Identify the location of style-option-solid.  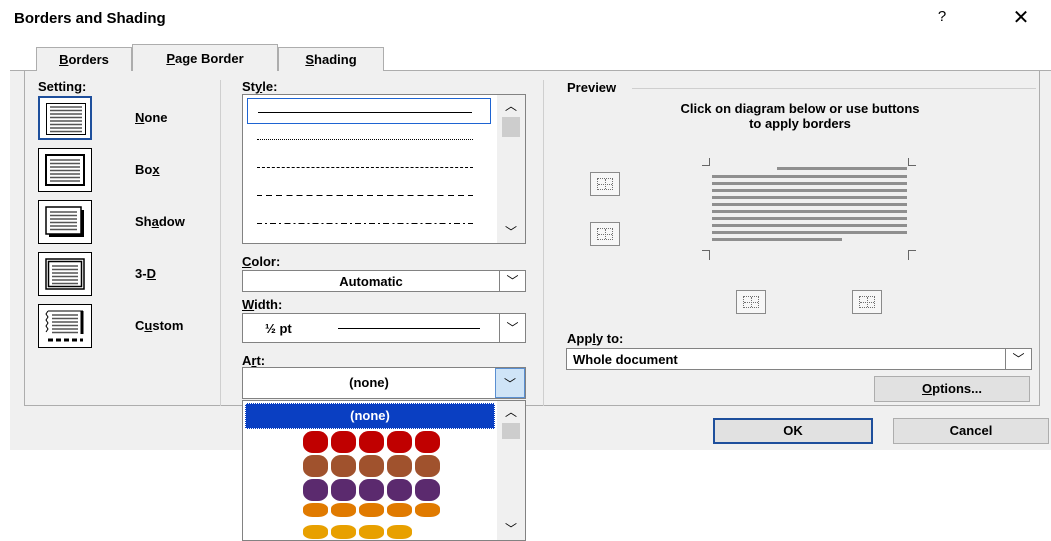
(369, 111).